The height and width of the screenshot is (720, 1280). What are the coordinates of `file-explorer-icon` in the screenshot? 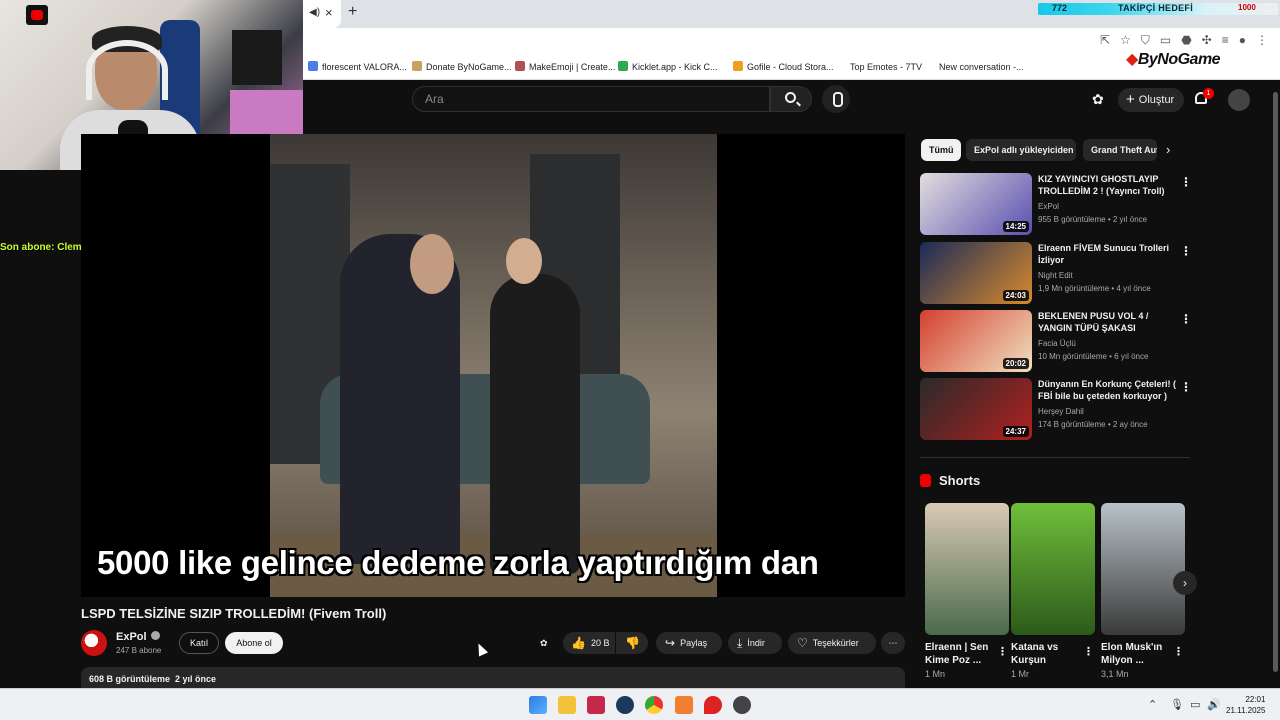 It's located at (567, 705).